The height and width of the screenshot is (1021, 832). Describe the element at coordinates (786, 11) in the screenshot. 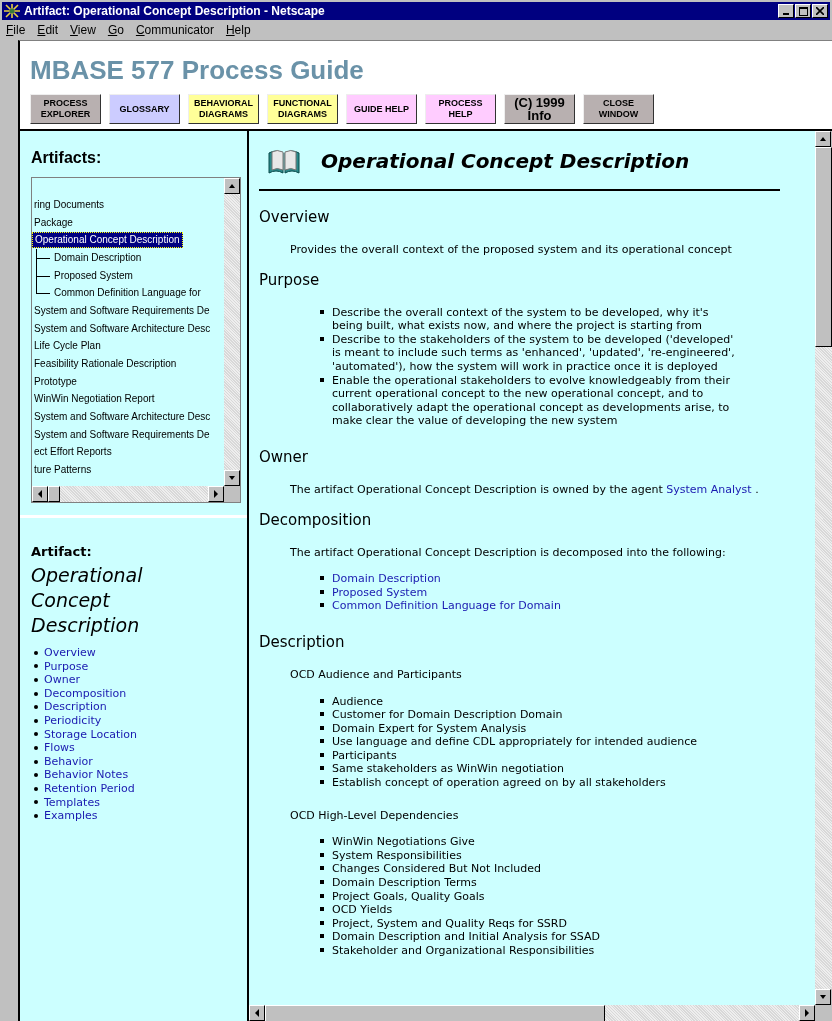

I see `minimize-button` at that location.